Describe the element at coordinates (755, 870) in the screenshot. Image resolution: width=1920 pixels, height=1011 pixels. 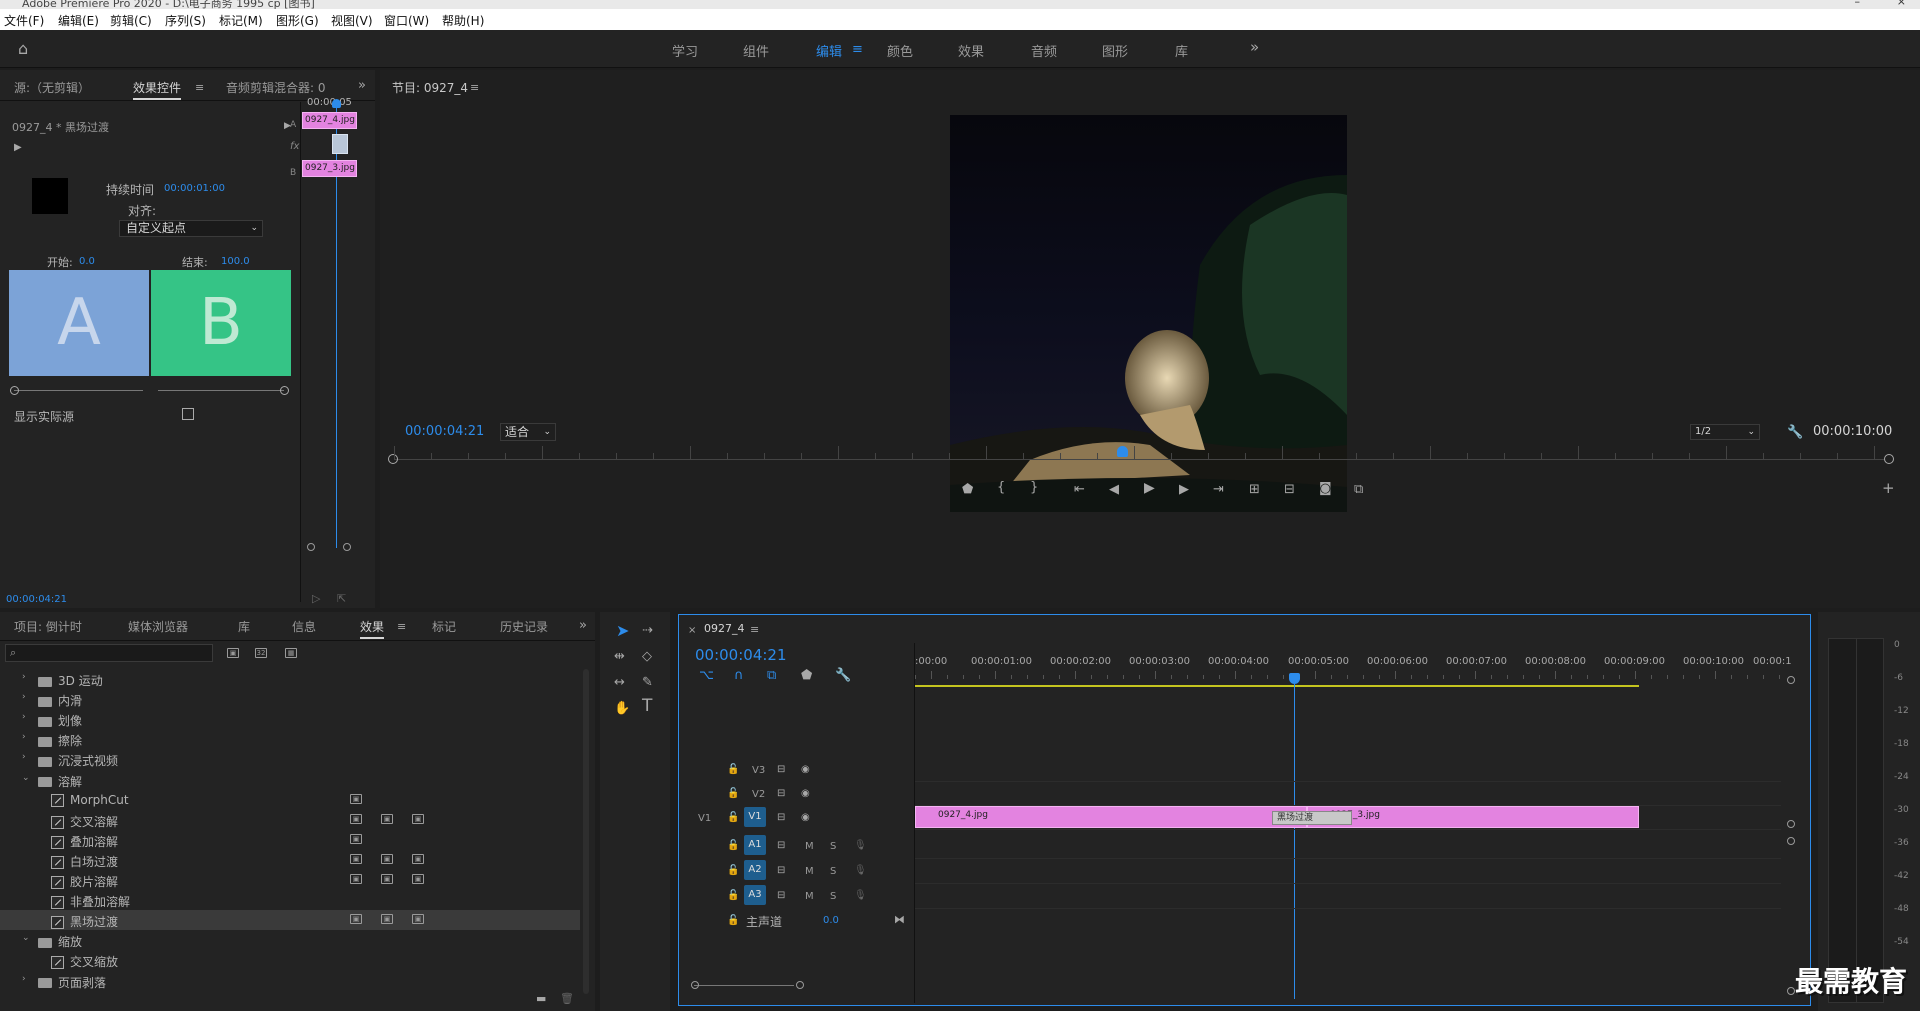
I see `track-toggle-A2: A2` at that location.